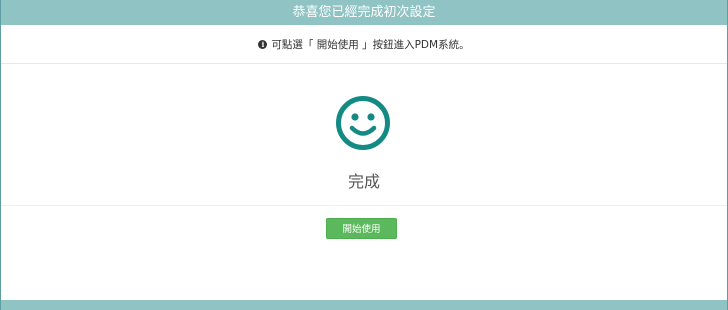 The image size is (728, 310). I want to click on info-message-row: i 可點選「 開始使用 」按鈕進入PDM系統。, so click(364, 44).